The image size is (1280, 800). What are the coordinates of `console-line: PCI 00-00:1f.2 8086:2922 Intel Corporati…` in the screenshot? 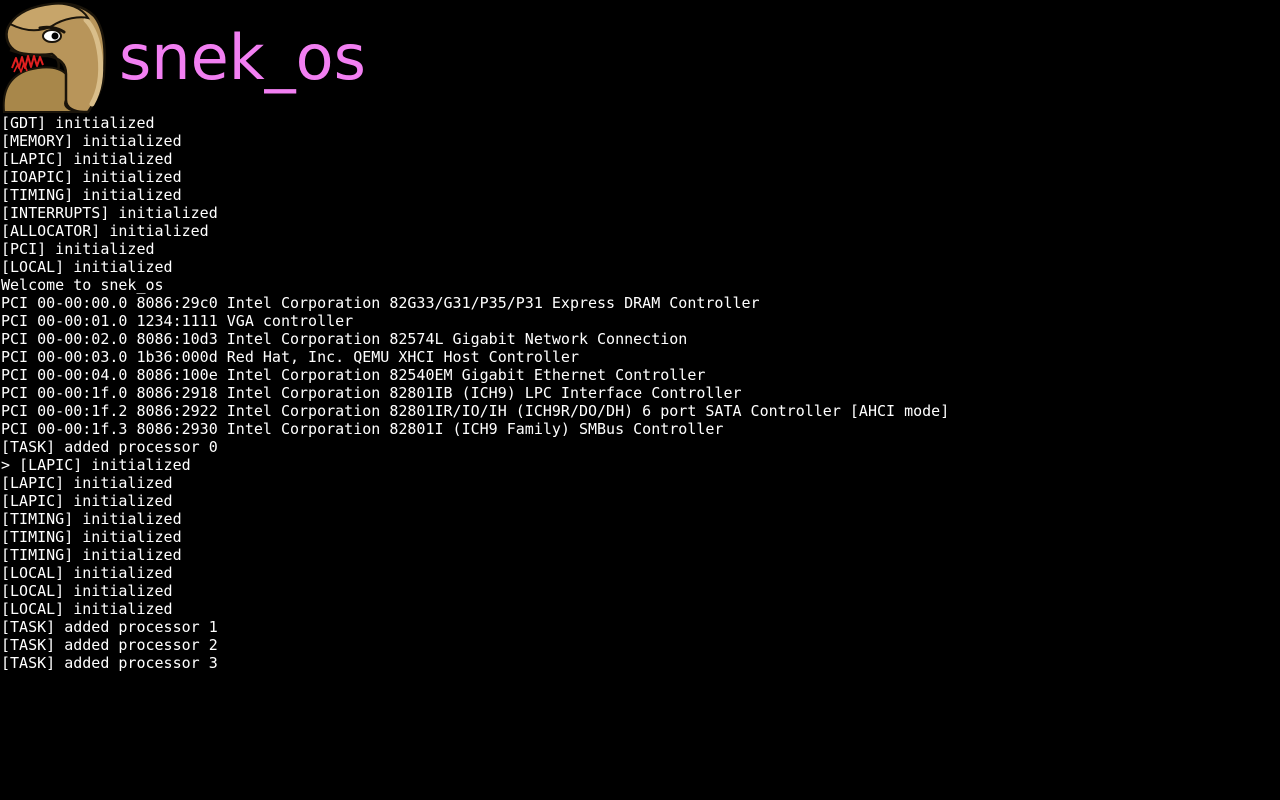 It's located at (475, 411).